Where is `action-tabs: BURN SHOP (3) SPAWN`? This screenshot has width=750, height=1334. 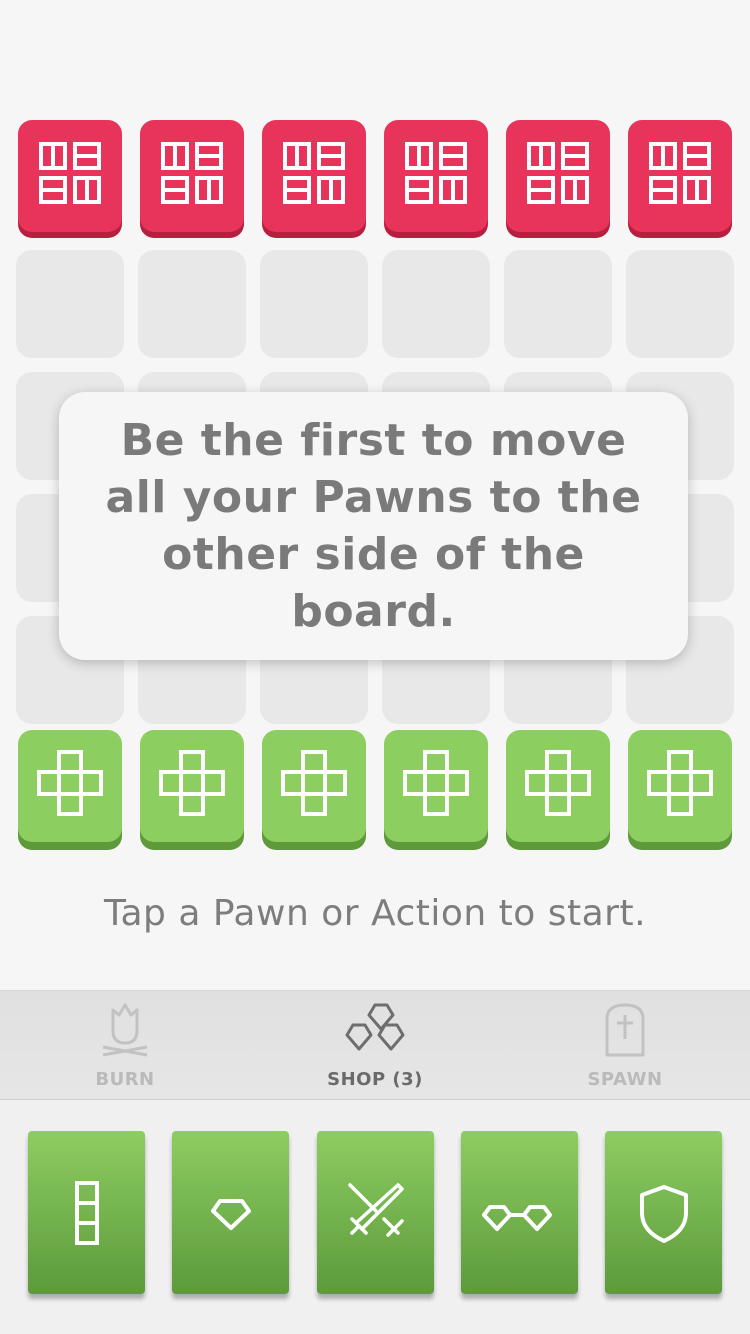
action-tabs: BURN SHOP (3) SPAWN is located at coordinates (375, 1045).